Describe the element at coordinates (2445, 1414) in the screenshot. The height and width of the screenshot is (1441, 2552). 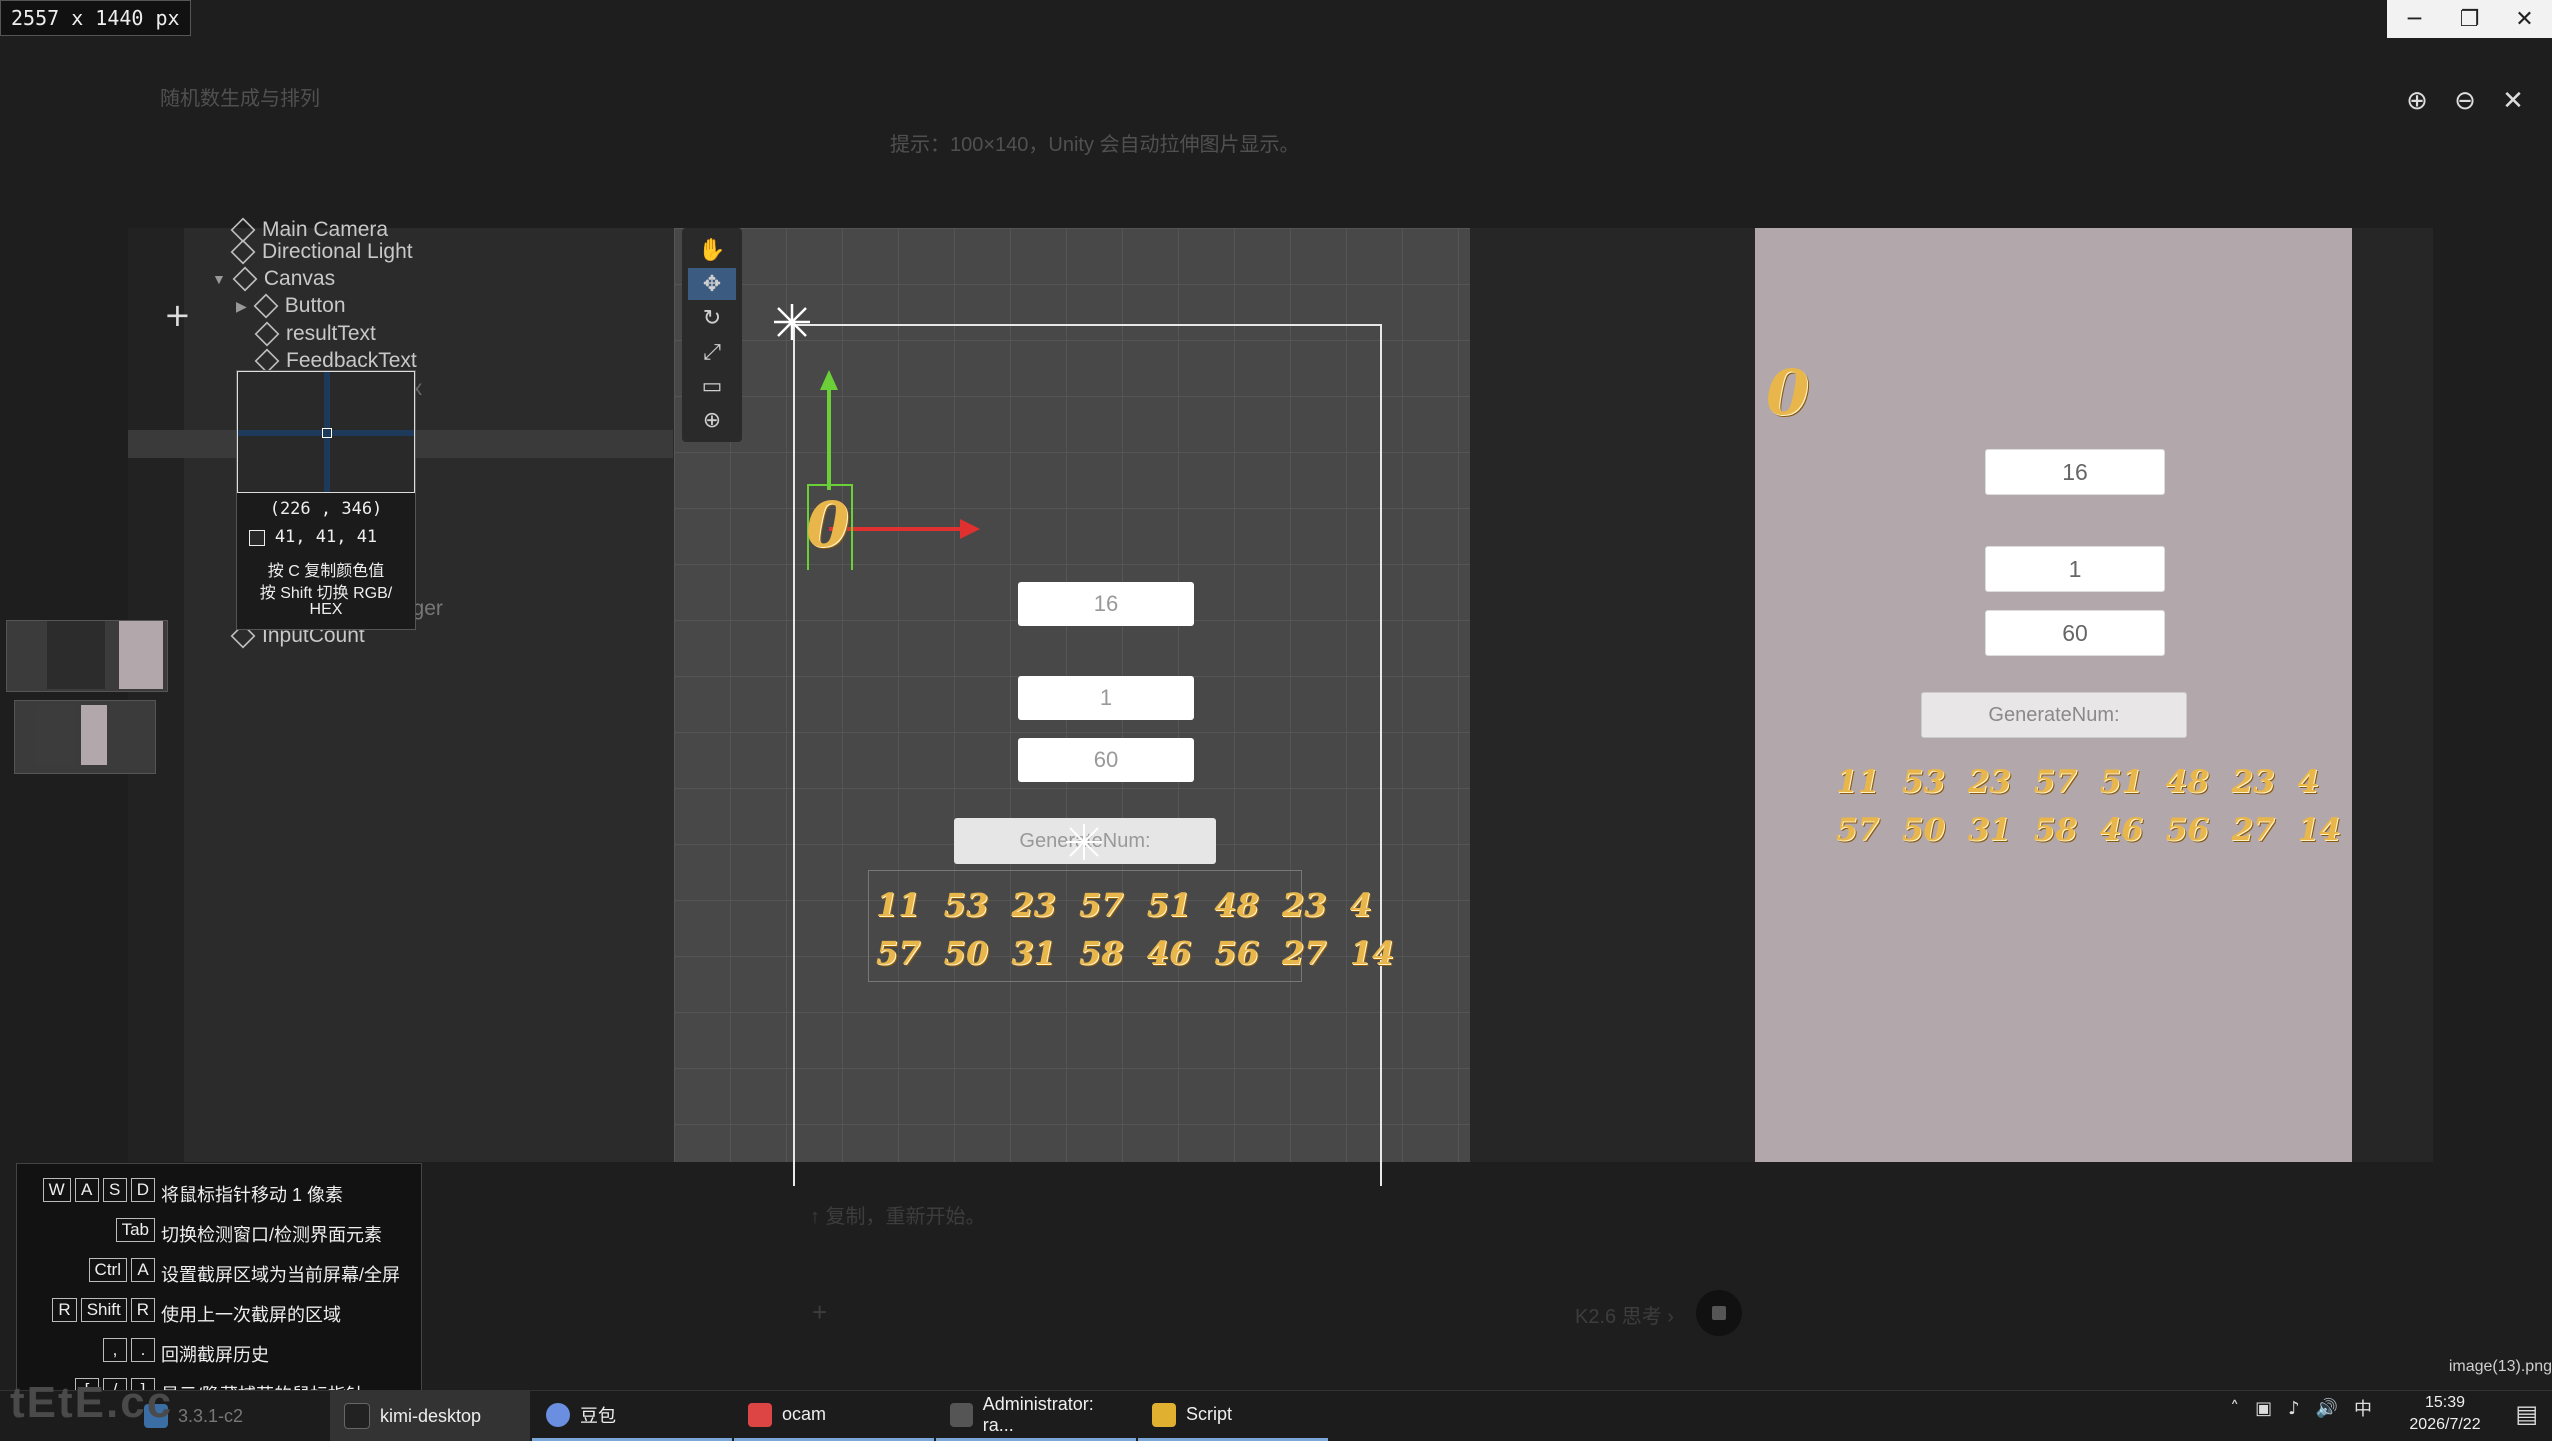
I see `taskbar-clock: 15:39 2026/7/22` at that location.